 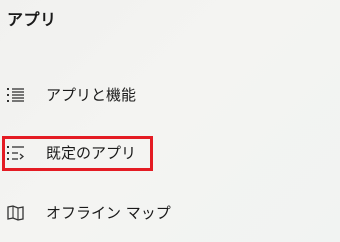 What do you see at coordinates (91, 153) in the screenshot?
I see `nav-item-label: 既定のアプリ` at bounding box center [91, 153].